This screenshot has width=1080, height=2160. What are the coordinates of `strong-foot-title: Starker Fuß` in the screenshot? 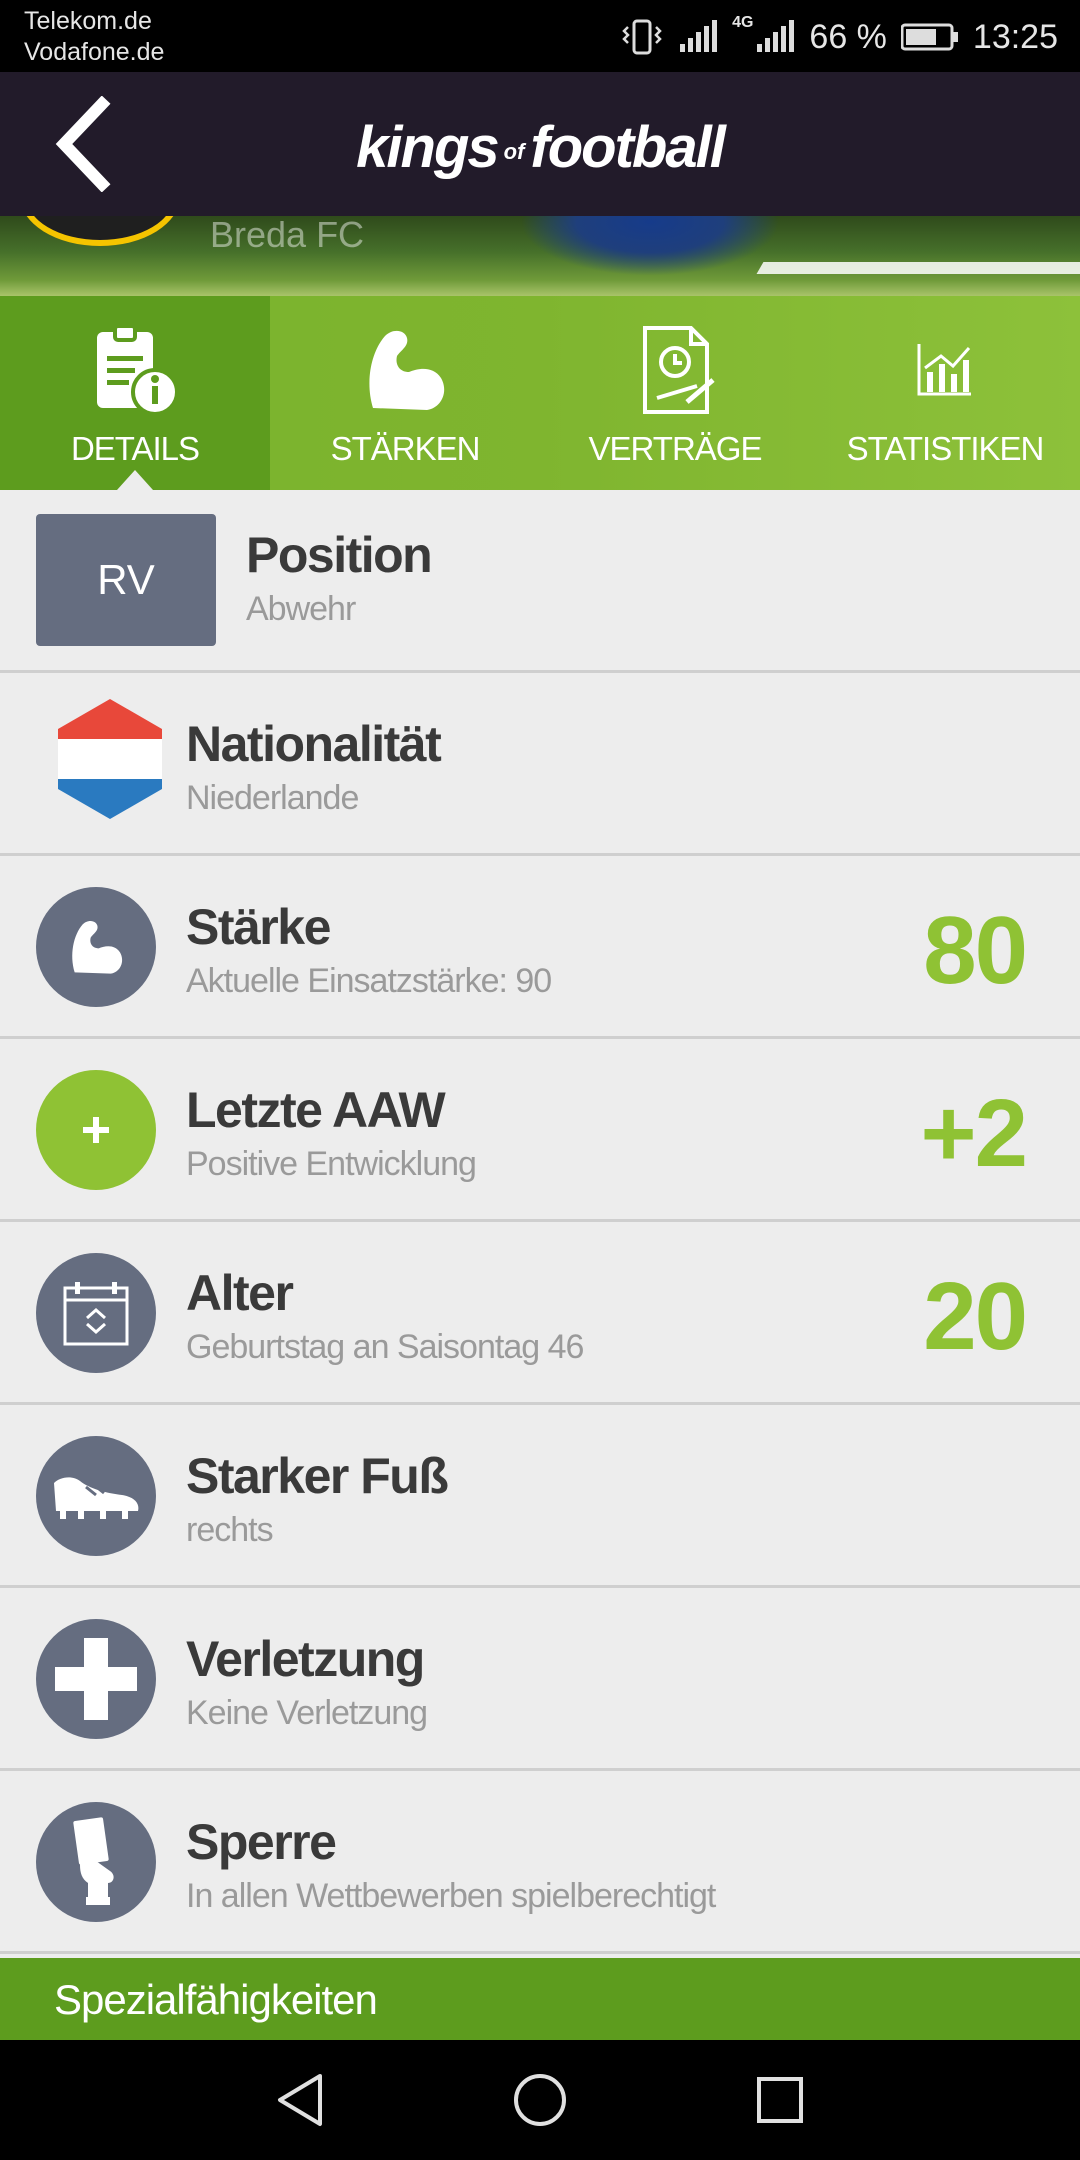 It's located at (317, 1476).